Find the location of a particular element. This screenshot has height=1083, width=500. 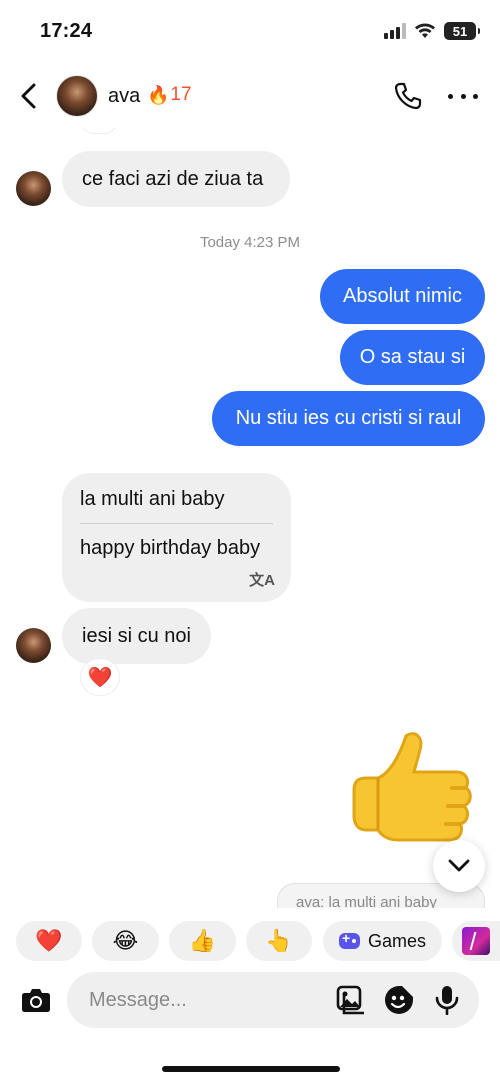

chevron-down-icon is located at coordinates (459, 865).